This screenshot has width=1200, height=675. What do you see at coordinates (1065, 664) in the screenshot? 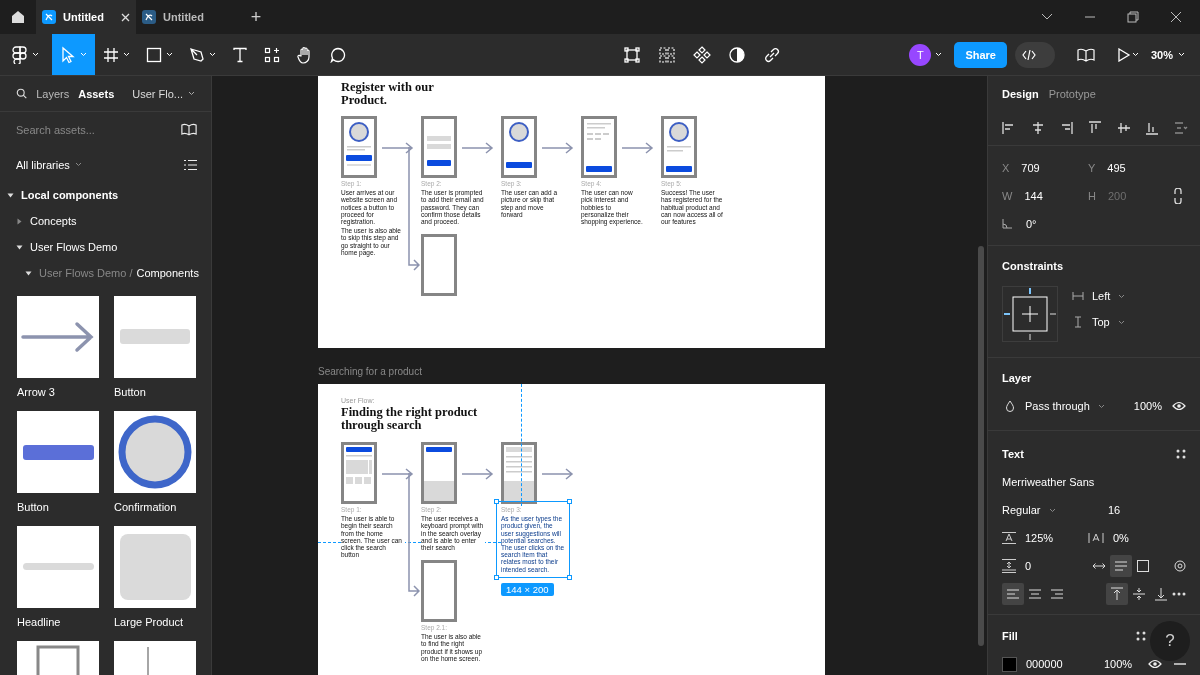
I see `hex-field: 000000` at bounding box center [1065, 664].